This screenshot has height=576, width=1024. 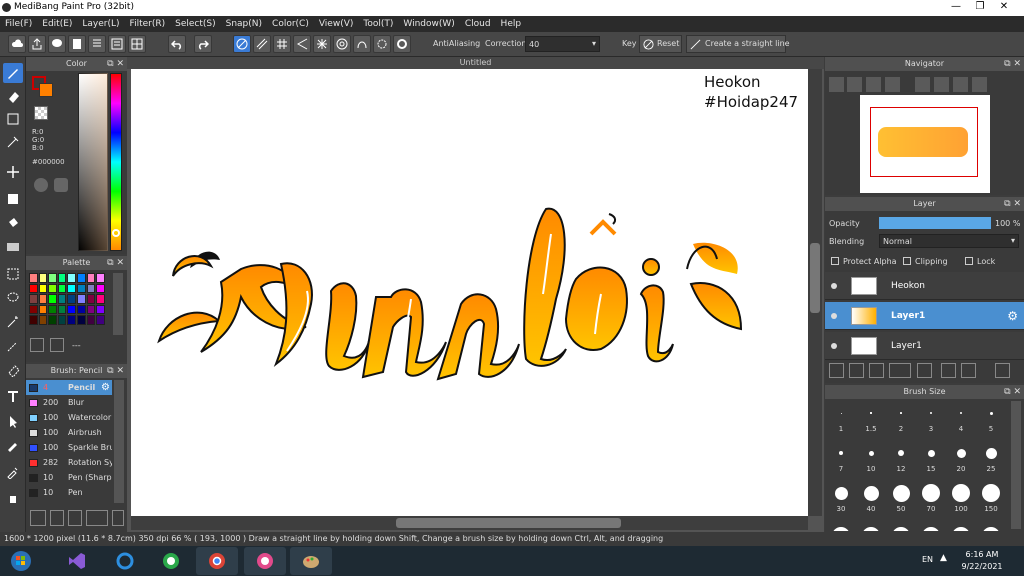 What do you see at coordinates (217, 561) in the screenshot?
I see `chrome-icon` at bounding box center [217, 561].